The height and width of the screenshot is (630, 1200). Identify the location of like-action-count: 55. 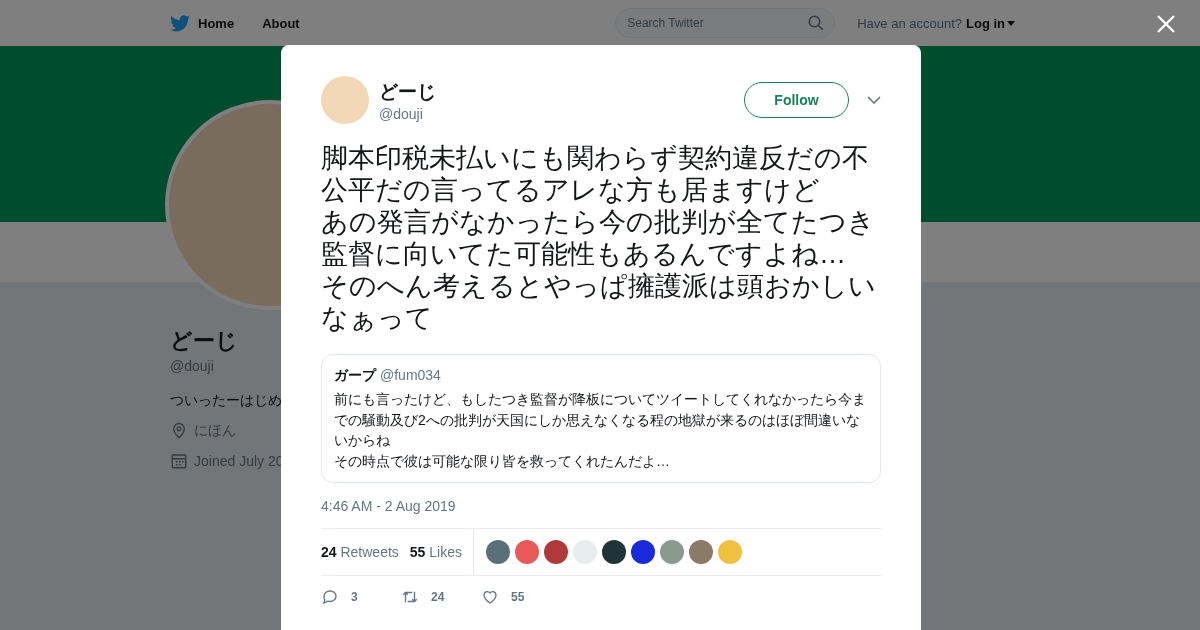
(518, 597).